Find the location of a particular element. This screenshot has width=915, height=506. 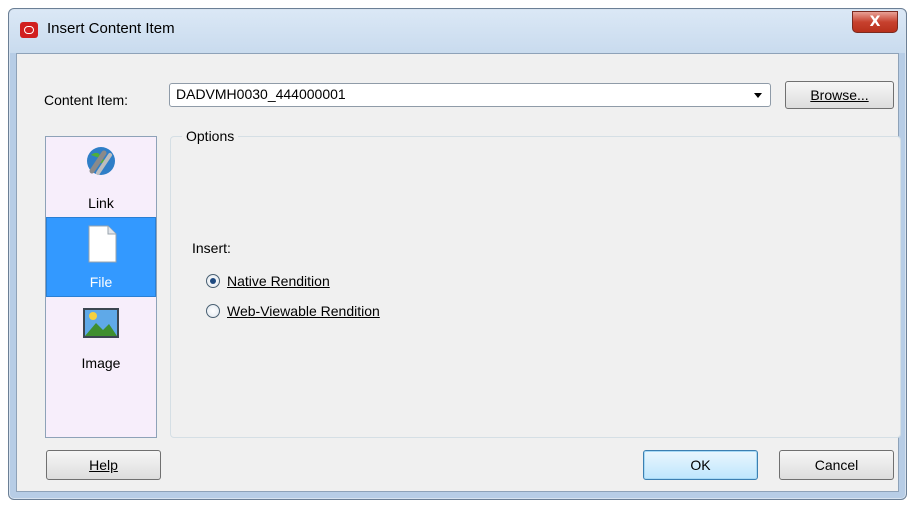

image-icon is located at coordinates (101, 323).